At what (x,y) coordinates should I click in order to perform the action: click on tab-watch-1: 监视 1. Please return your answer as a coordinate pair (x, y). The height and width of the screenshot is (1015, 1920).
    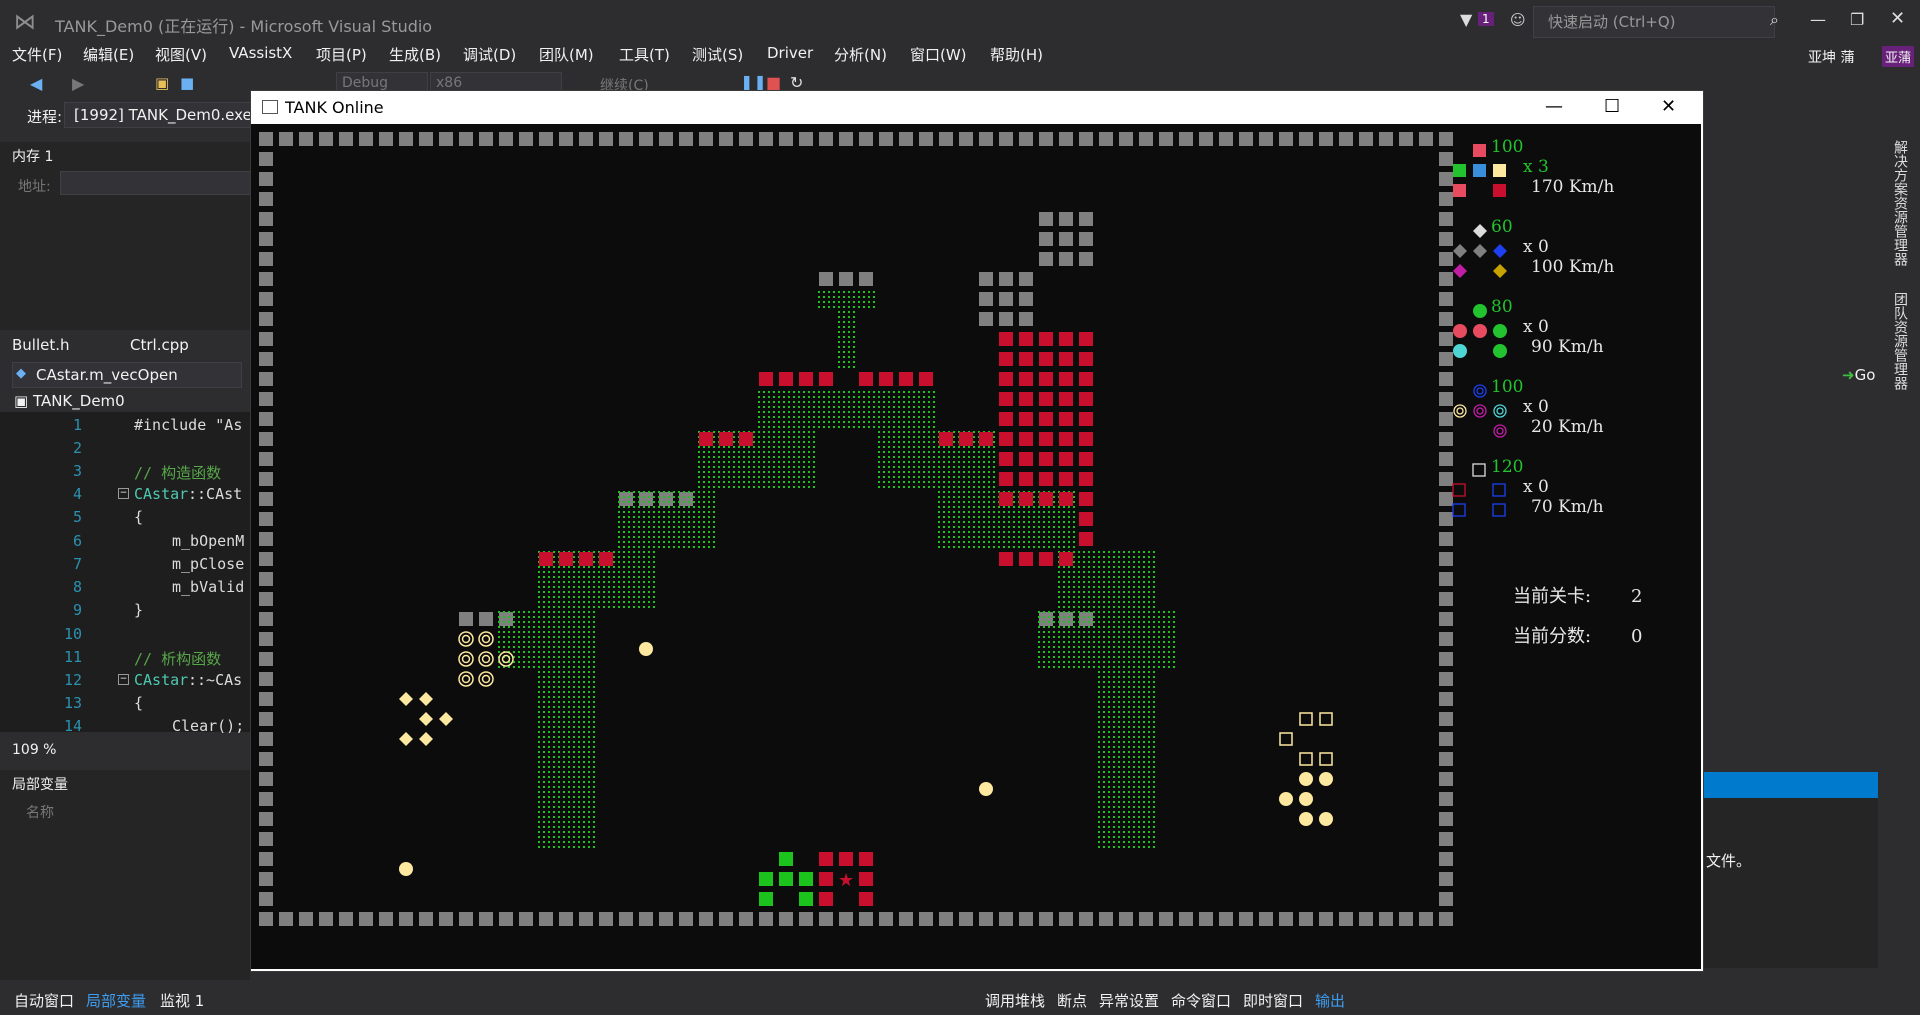
    Looking at the image, I should click on (182, 1000).